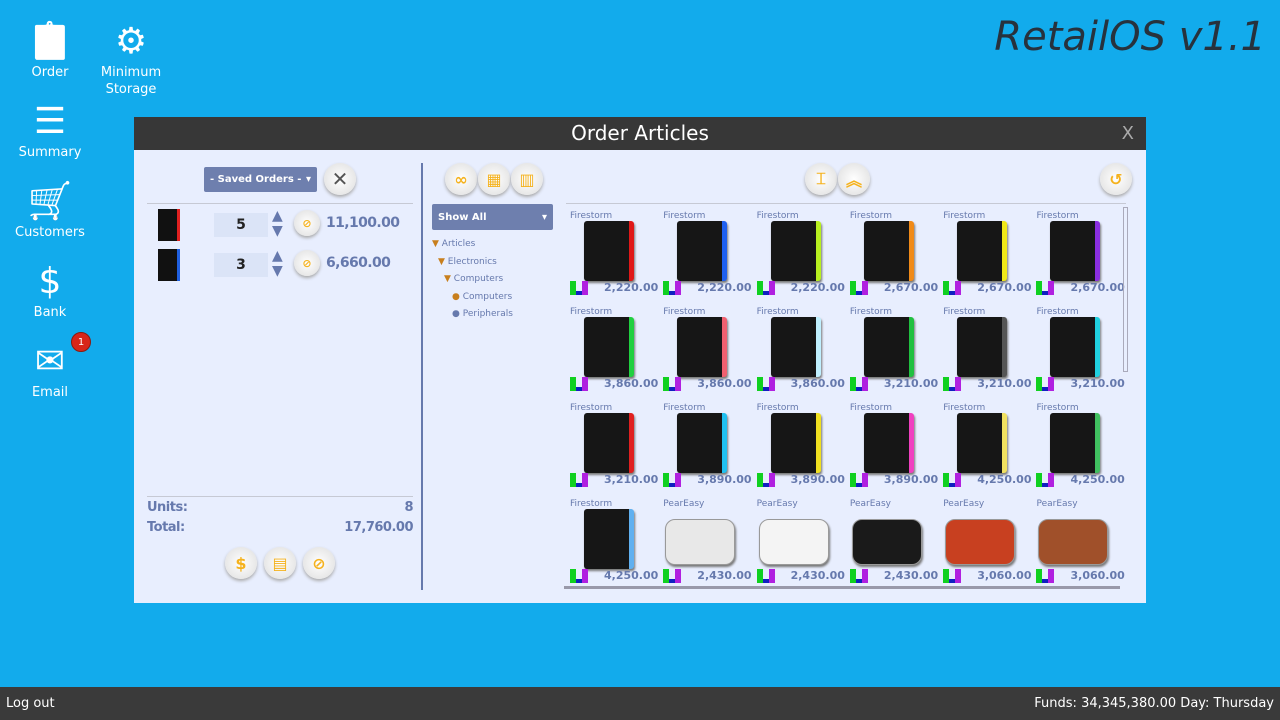 The image size is (1280, 720). I want to click on history-button: ↺, so click(1116, 179).